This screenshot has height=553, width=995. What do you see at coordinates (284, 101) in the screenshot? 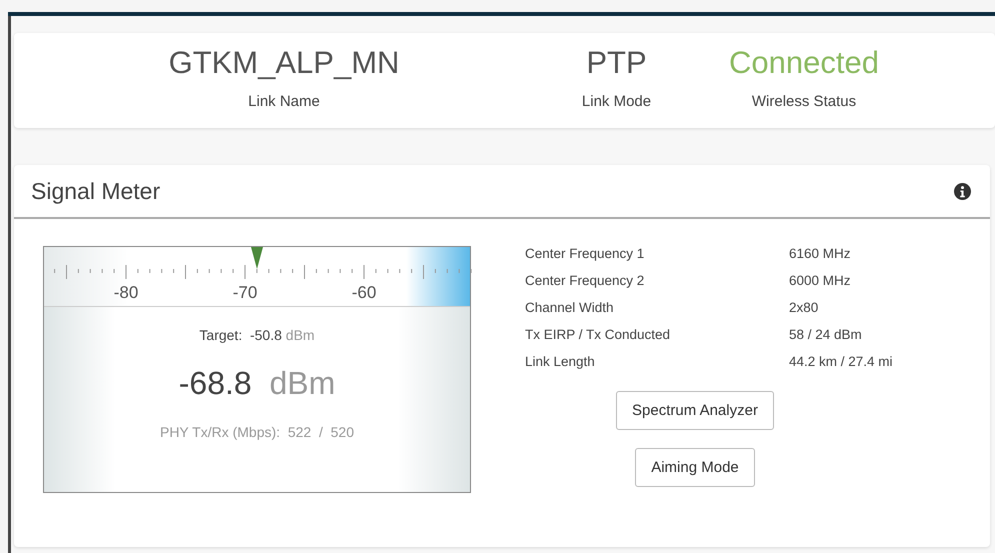
I see `summary-label: Link Name` at bounding box center [284, 101].